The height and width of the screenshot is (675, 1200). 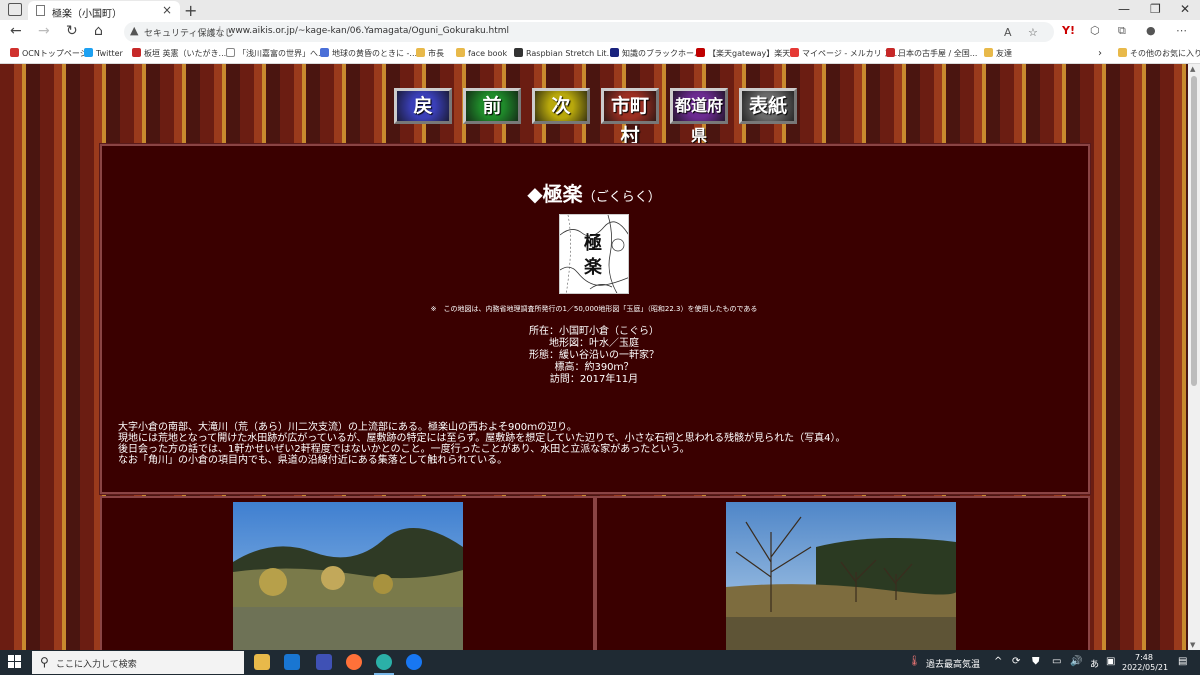 I want to click on nav-button-municipality: 市町村, so click(x=630, y=117).